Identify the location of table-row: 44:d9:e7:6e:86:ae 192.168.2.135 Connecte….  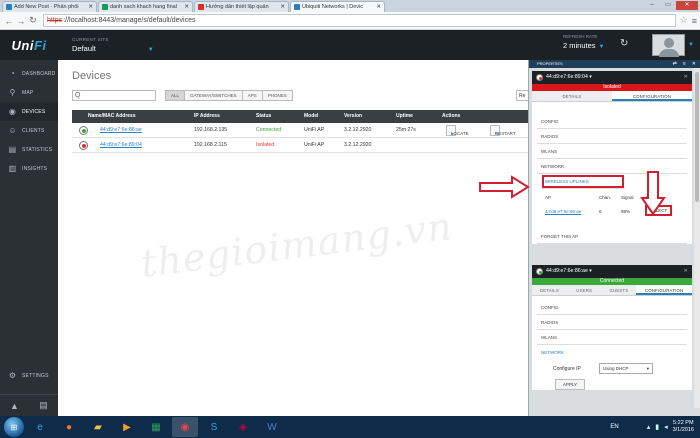
(300, 130).